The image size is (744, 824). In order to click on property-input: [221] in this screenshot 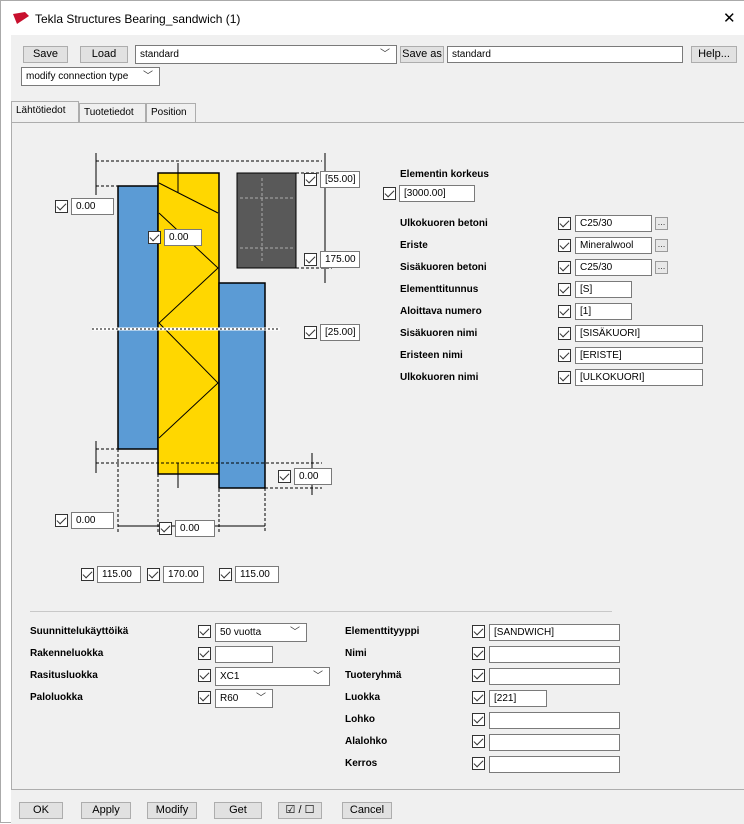, I will do `click(518, 698)`.